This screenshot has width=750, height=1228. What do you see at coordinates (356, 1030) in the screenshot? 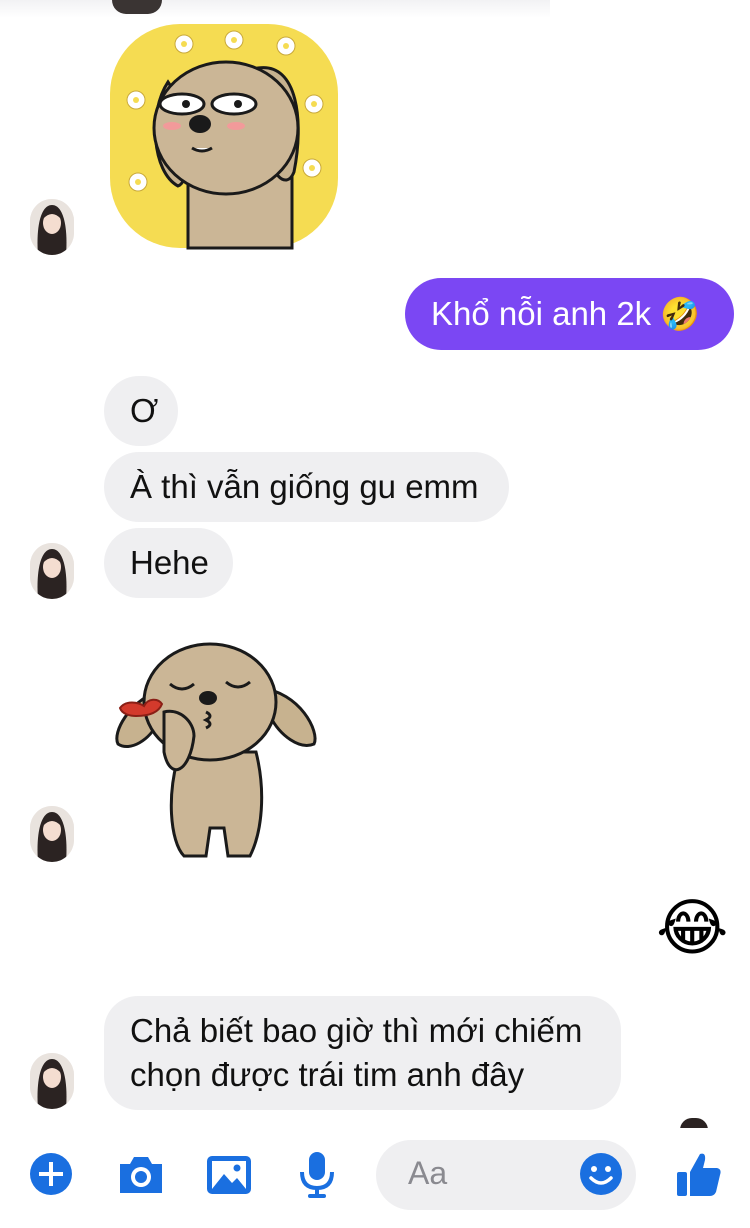
I see `message-text-line: Chả biết bao giờ thì mới chiếm` at bounding box center [356, 1030].